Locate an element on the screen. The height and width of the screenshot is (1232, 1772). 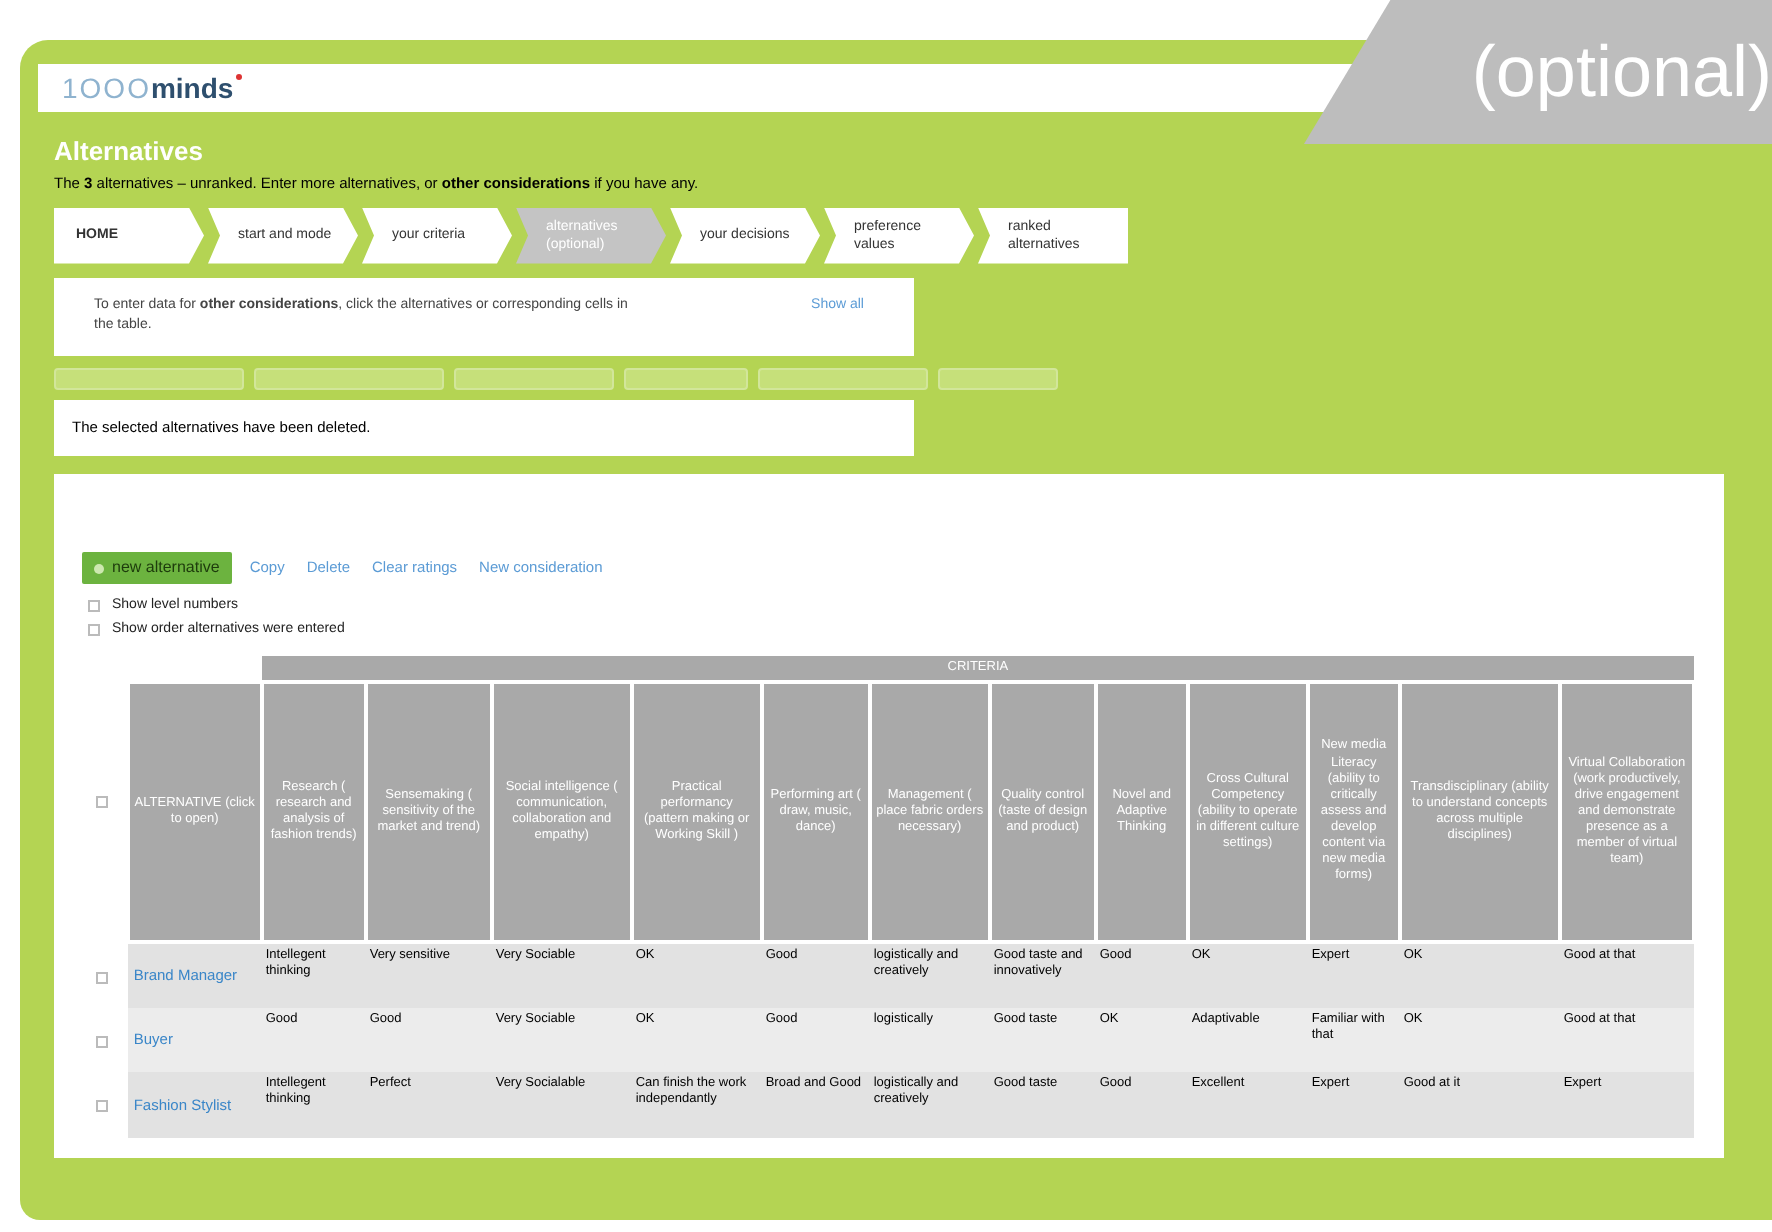
callout-label: (optional) is located at coordinates (1538, 72).